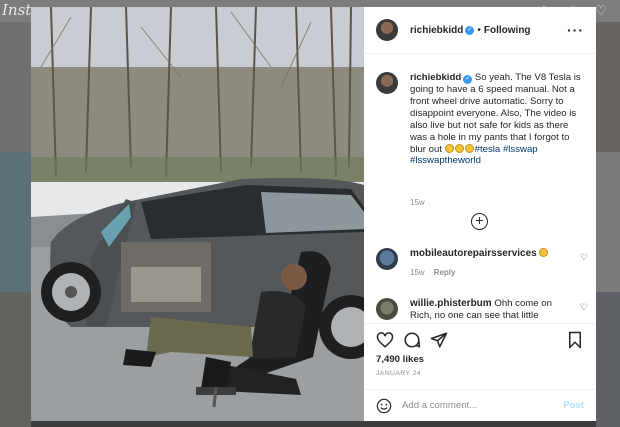 The image size is (620, 427). What do you see at coordinates (573, 405) in the screenshot?
I see `post-comment-button: Post` at bounding box center [573, 405].